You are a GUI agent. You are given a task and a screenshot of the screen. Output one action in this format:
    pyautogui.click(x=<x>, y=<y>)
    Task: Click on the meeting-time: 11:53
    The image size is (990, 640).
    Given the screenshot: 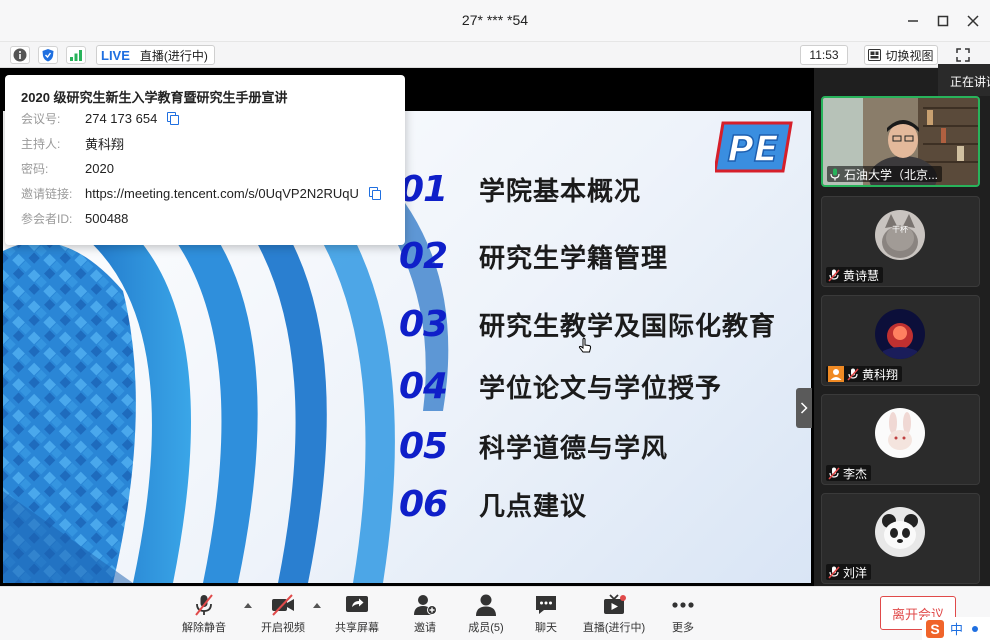 What is the action you would take?
    pyautogui.click(x=824, y=55)
    